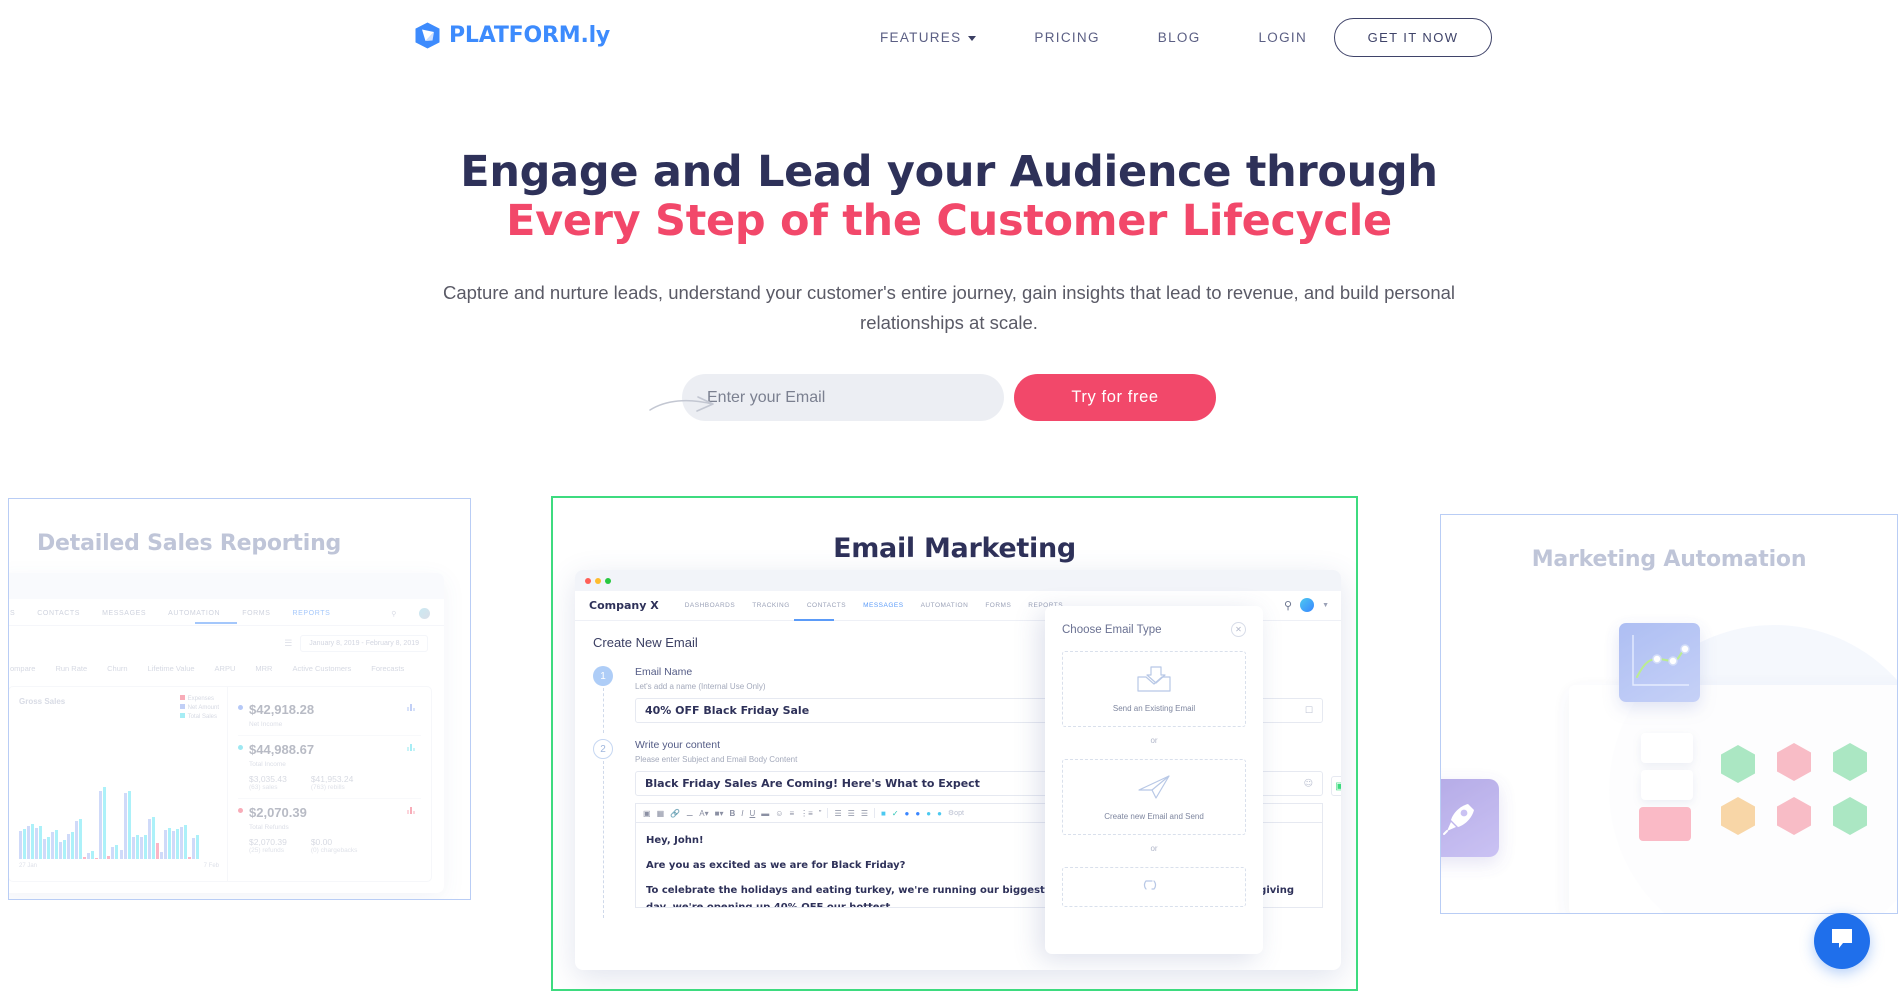  Describe the element at coordinates (1309, 711) in the screenshot. I see `copy-icon: ☐` at that location.